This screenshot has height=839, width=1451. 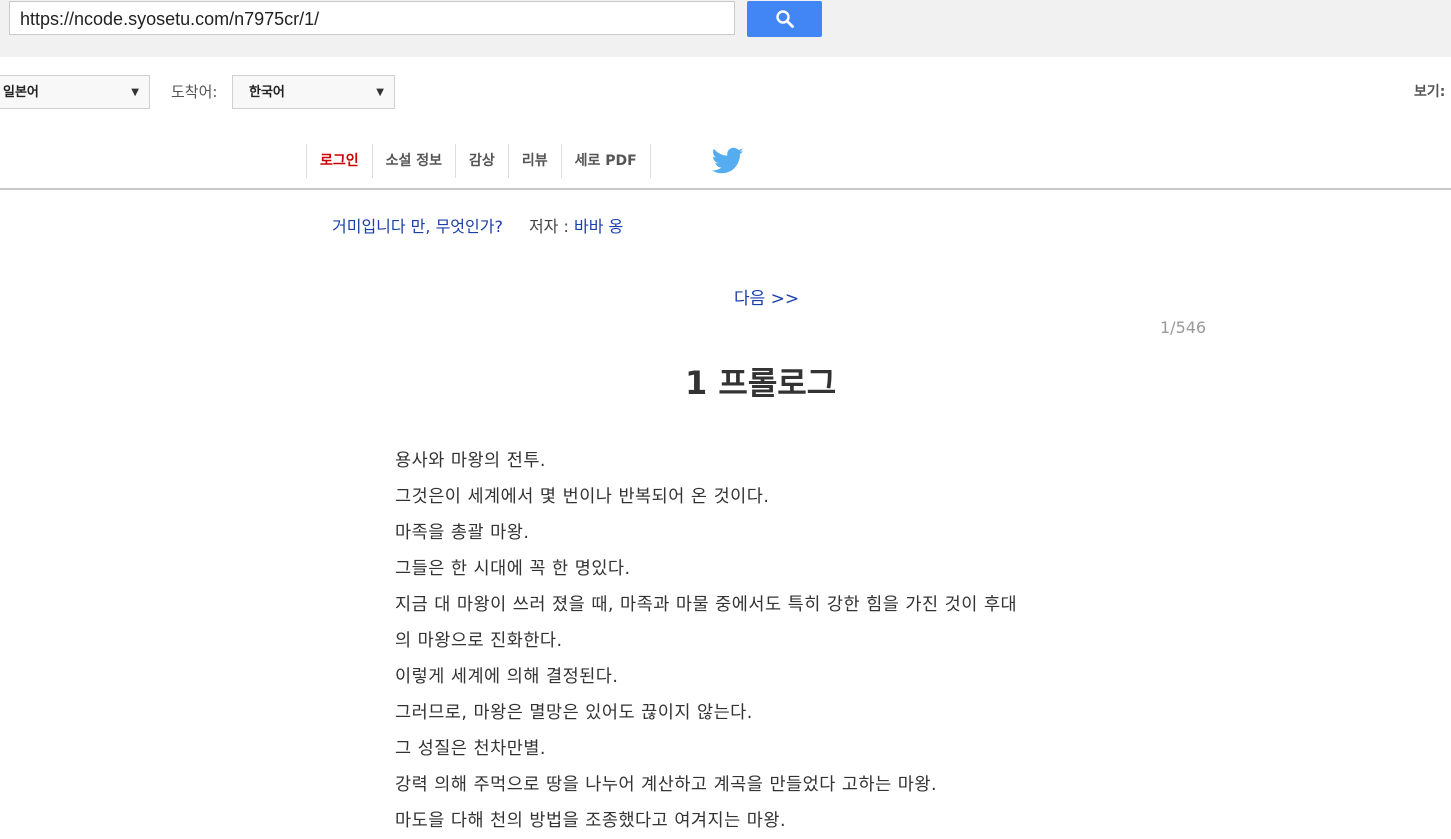 I want to click on chapter-title: 1 프롤로그, so click(x=761, y=383).